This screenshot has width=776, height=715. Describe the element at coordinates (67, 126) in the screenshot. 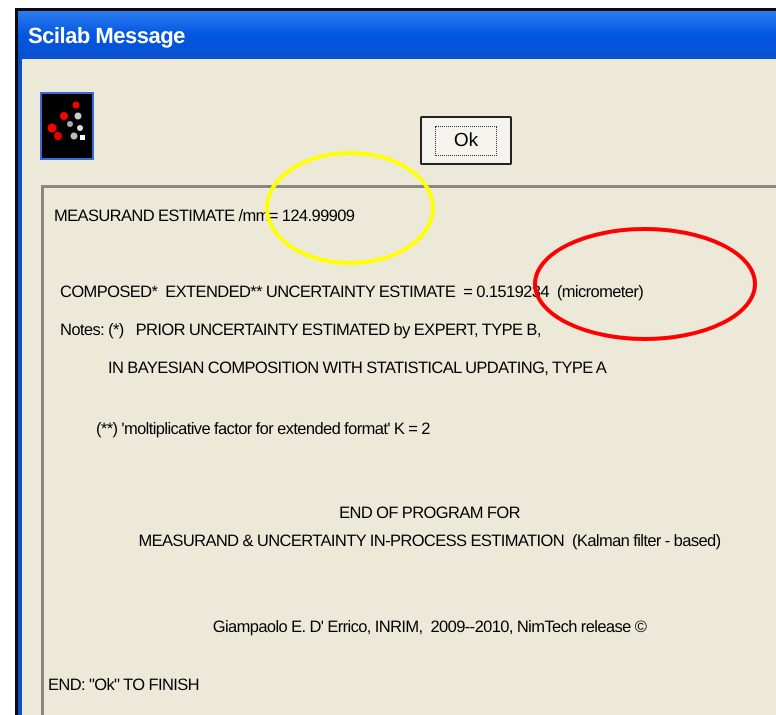

I see `scilab-logo-icon` at that location.